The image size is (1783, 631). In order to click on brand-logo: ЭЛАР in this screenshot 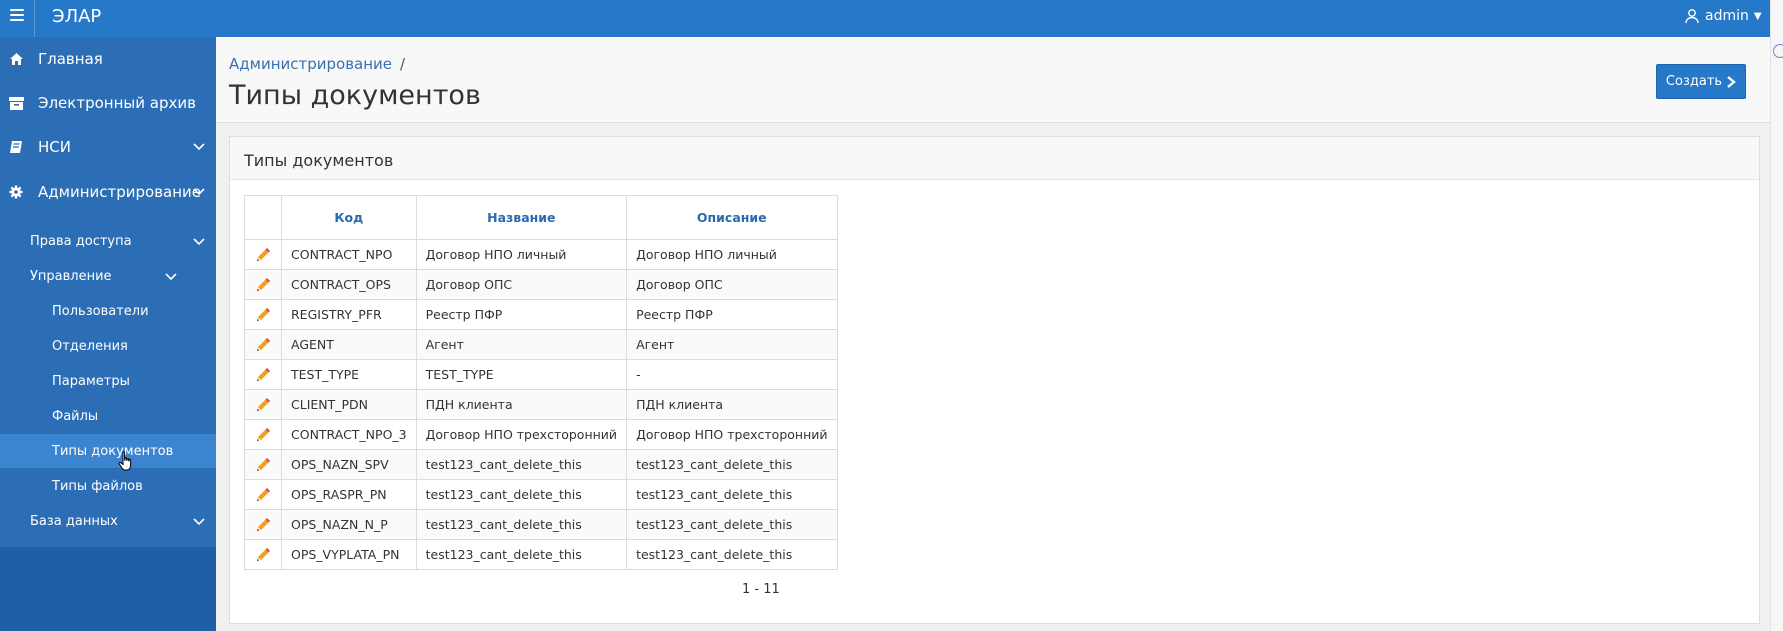, I will do `click(76, 16)`.